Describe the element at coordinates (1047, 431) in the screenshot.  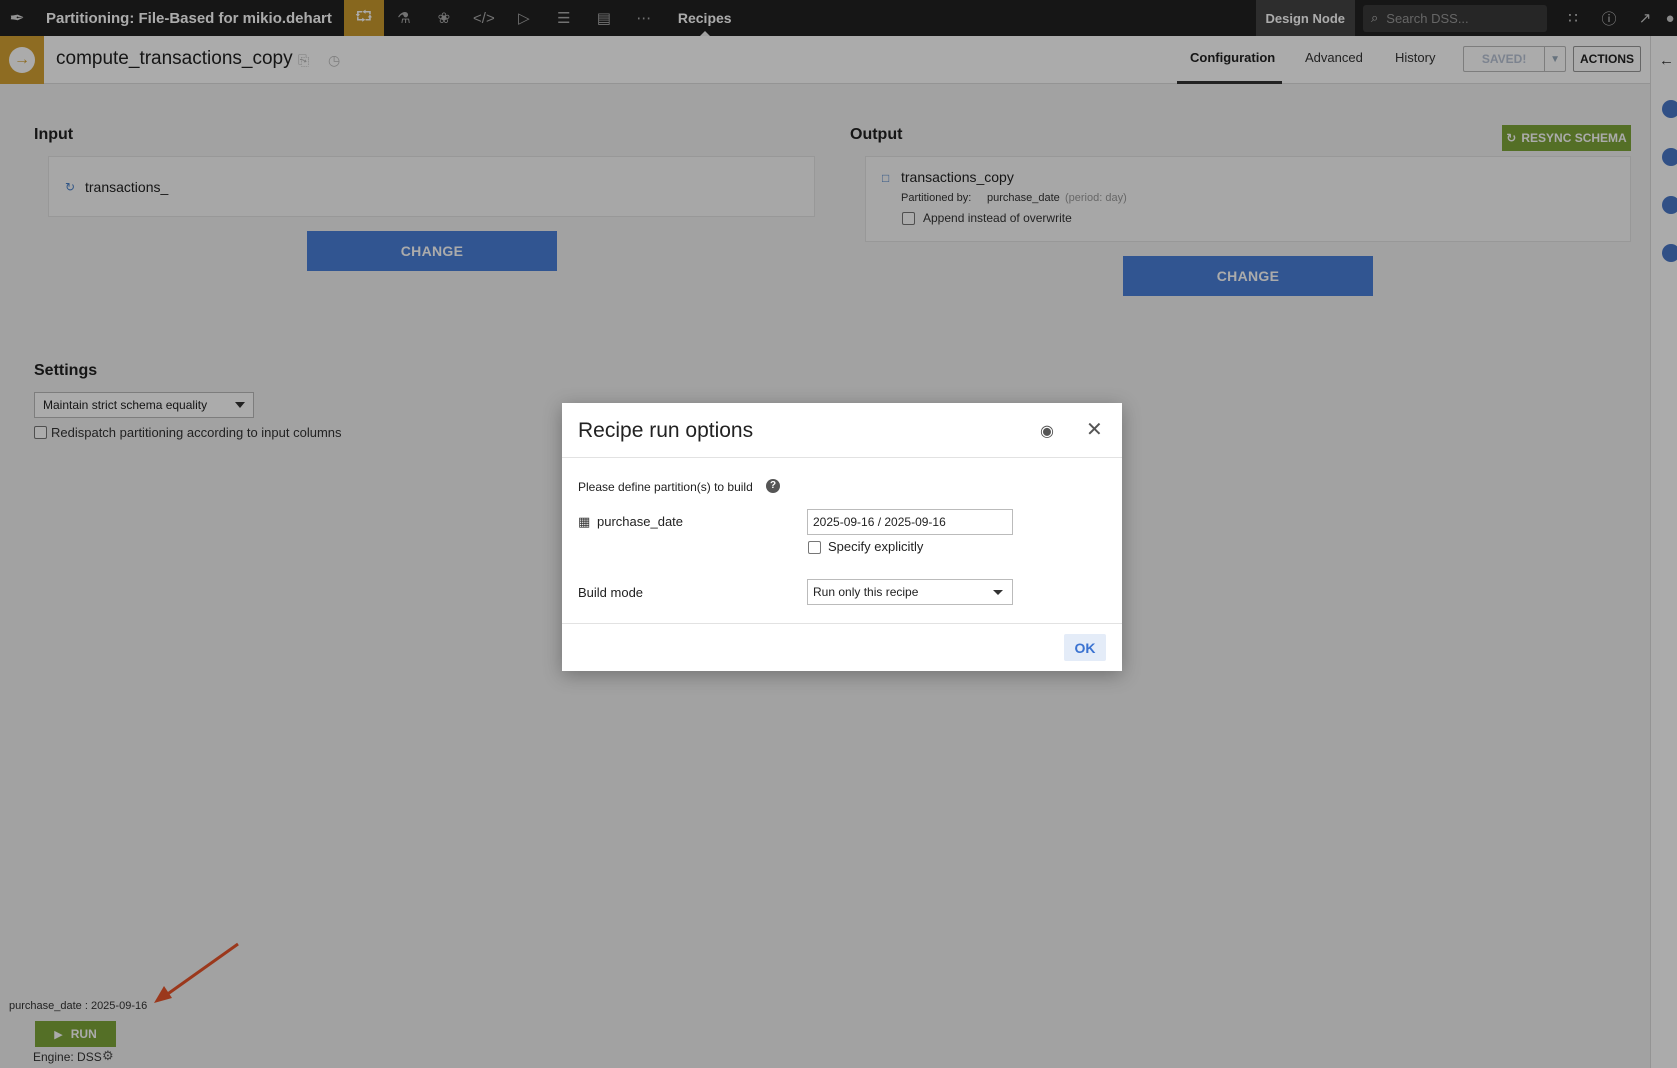
I see `eye-icon: ◉` at that location.